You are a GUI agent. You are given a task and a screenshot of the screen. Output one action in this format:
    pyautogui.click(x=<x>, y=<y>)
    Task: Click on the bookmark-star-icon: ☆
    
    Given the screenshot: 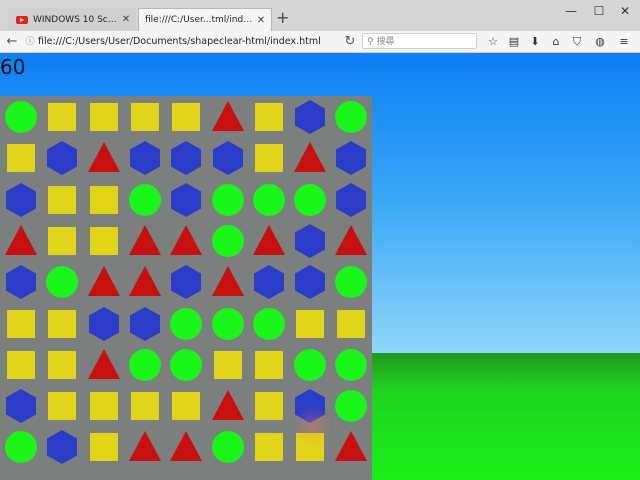 What is the action you would take?
    pyautogui.click(x=493, y=42)
    